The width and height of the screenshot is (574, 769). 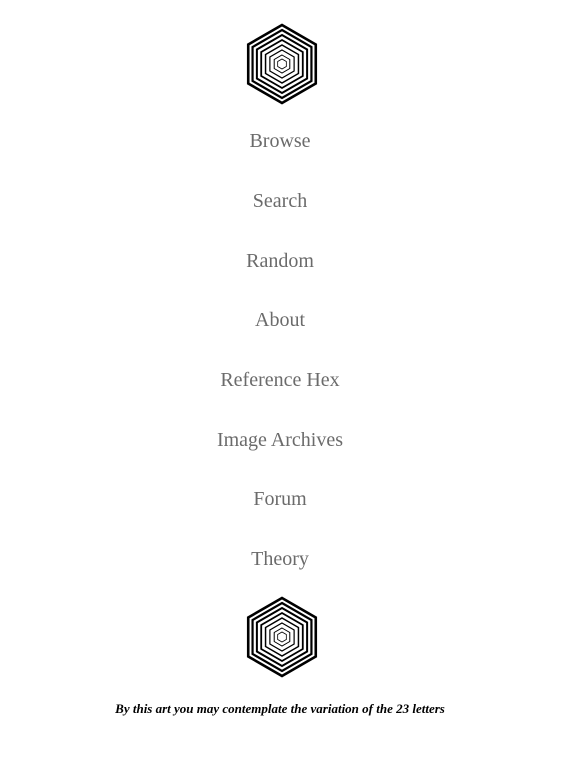 What do you see at coordinates (280, 141) in the screenshot?
I see `nav-browse-link: Browse` at bounding box center [280, 141].